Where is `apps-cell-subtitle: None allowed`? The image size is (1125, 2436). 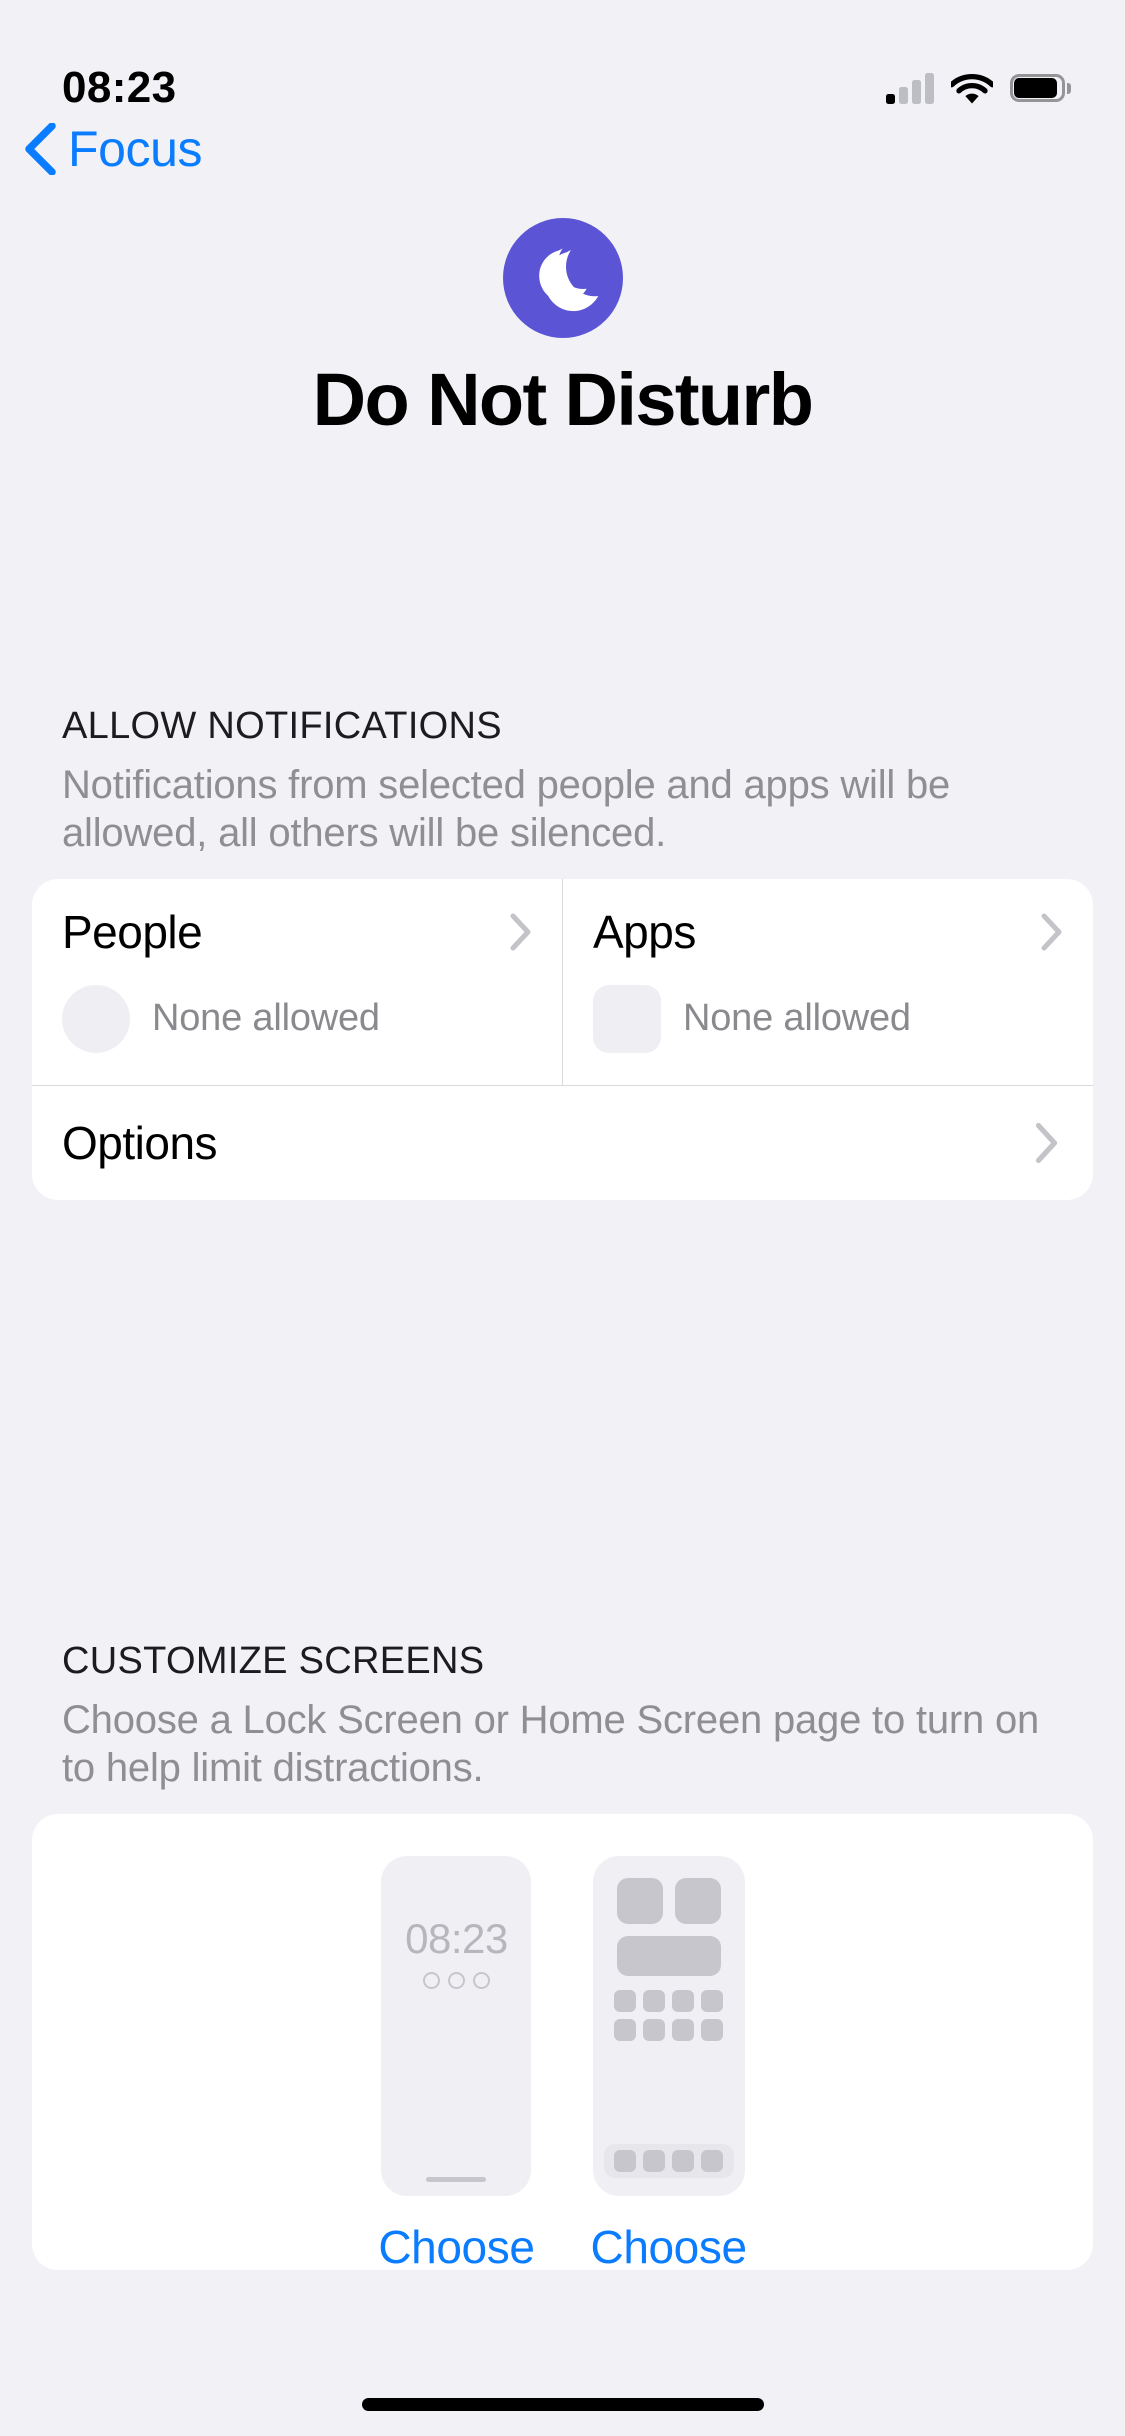
apps-cell-subtitle: None allowed is located at coordinates (797, 1018).